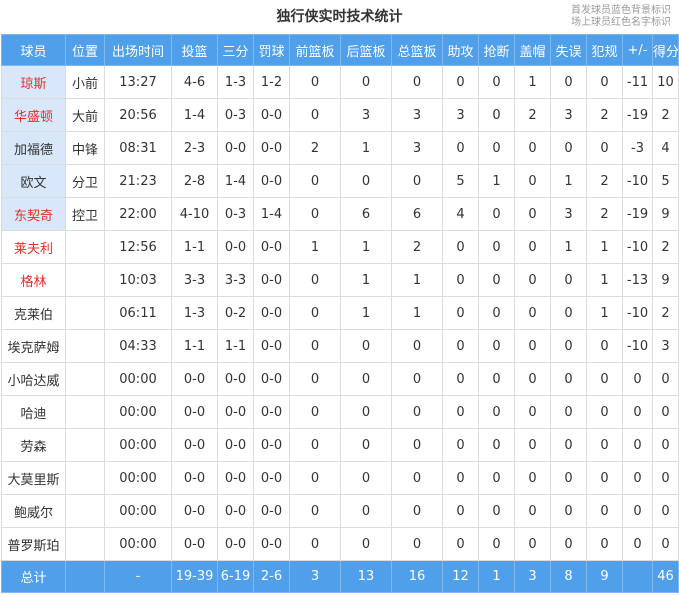  What do you see at coordinates (85, 214) in the screenshot?
I see `stat-cell-pos: 控卫` at bounding box center [85, 214].